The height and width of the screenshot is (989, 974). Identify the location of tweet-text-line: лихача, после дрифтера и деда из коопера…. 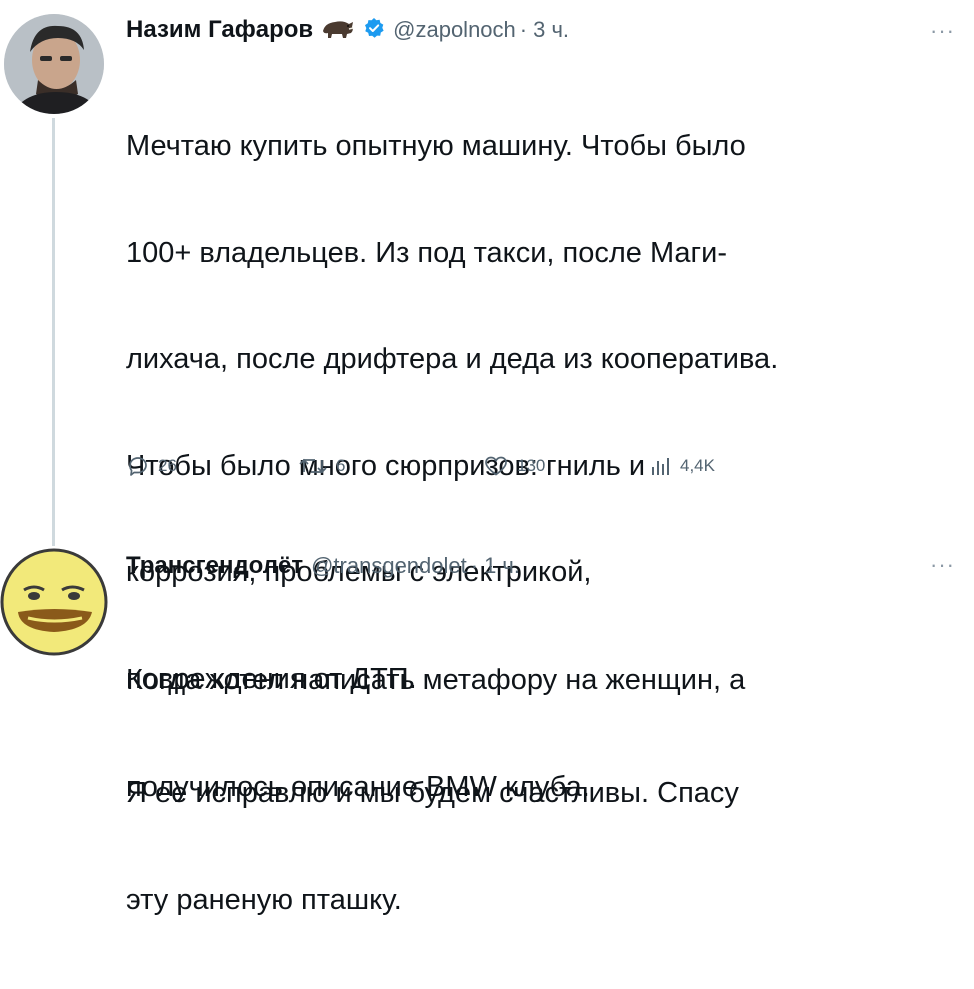
(452, 359).